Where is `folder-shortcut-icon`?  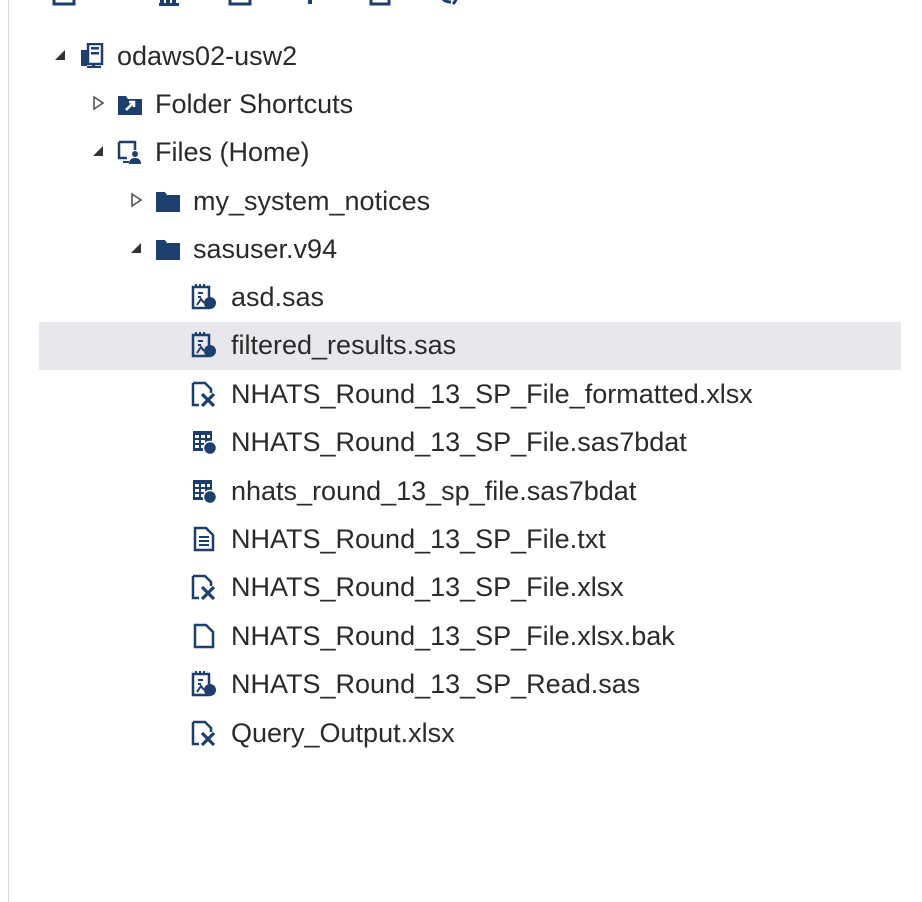
folder-shortcut-icon is located at coordinates (130, 104).